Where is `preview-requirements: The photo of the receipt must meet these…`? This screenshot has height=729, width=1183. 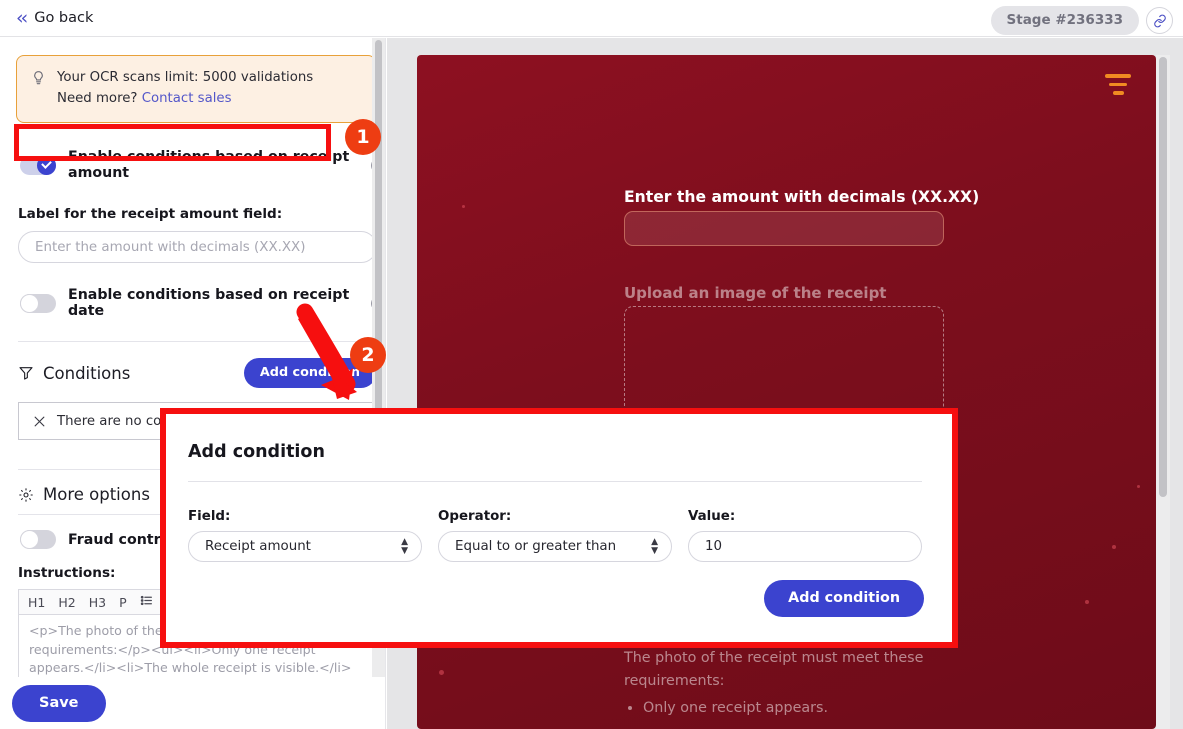
preview-requirements: The photo of the receipt must meet these… is located at coordinates (789, 683).